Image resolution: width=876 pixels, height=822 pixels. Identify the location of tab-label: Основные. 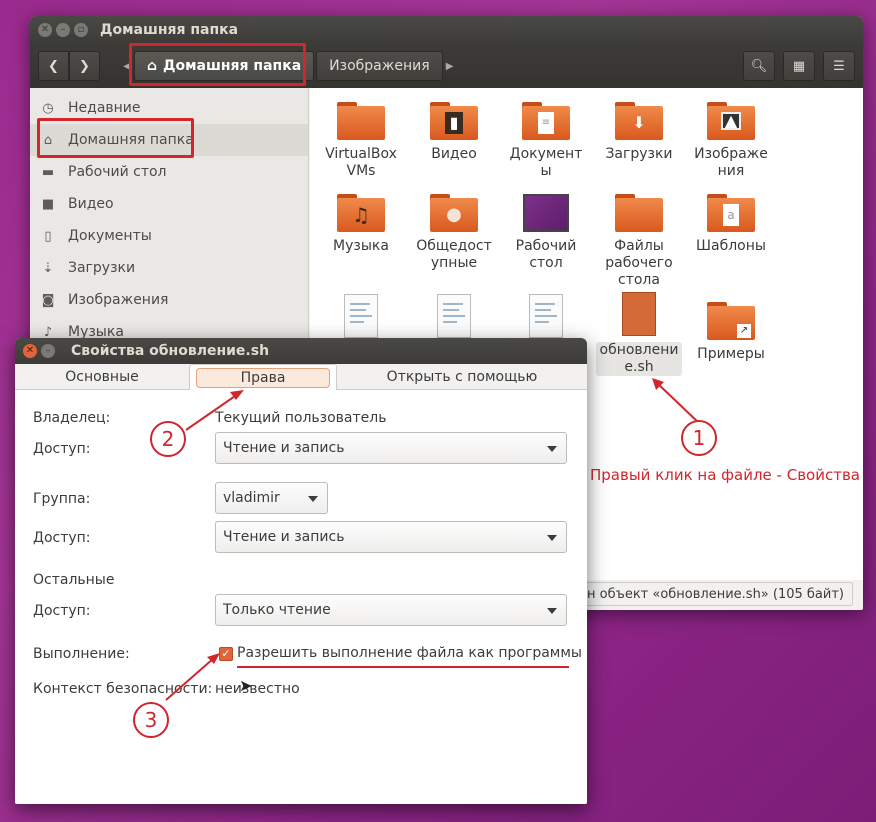
(102, 377).